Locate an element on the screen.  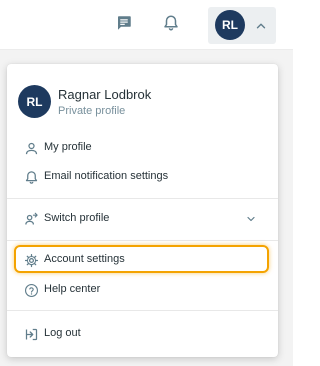
bell-icon is located at coordinates (171, 23).